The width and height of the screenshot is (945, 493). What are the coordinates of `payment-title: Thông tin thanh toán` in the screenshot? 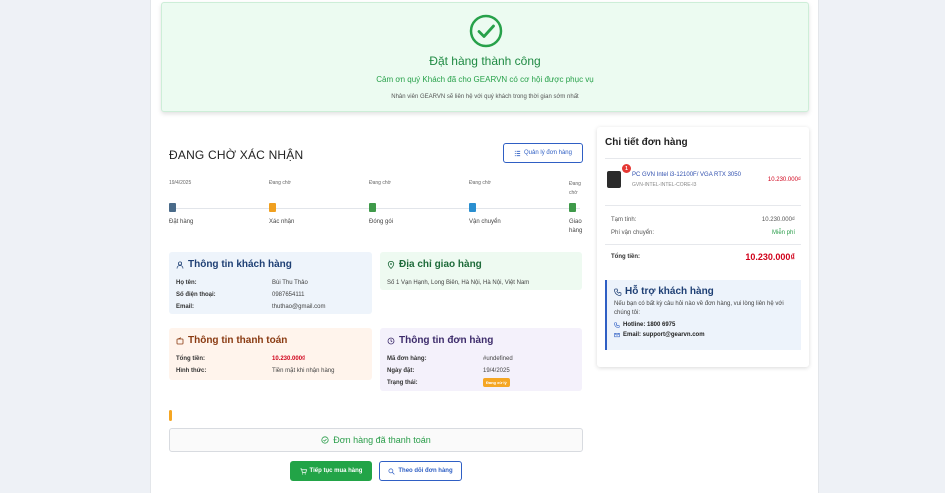 It's located at (238, 340).